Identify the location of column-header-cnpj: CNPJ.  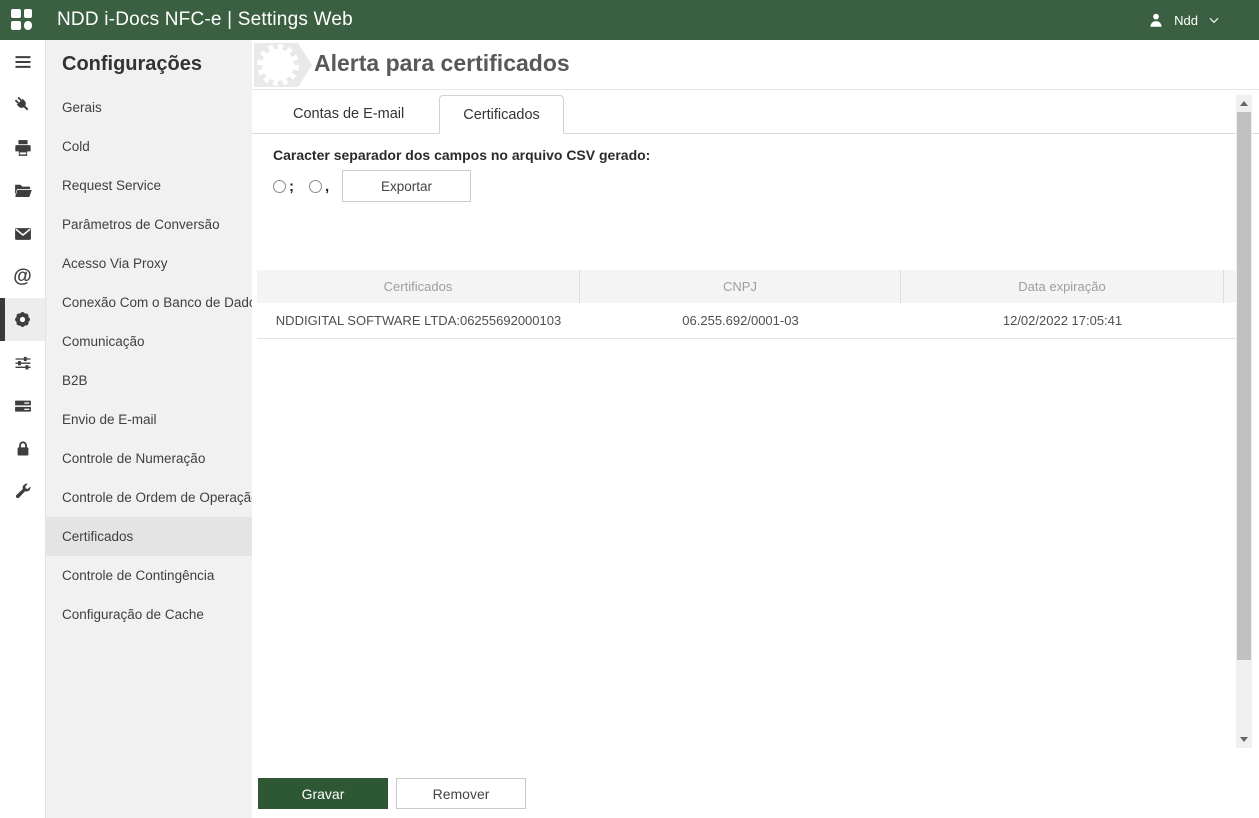
(740, 286).